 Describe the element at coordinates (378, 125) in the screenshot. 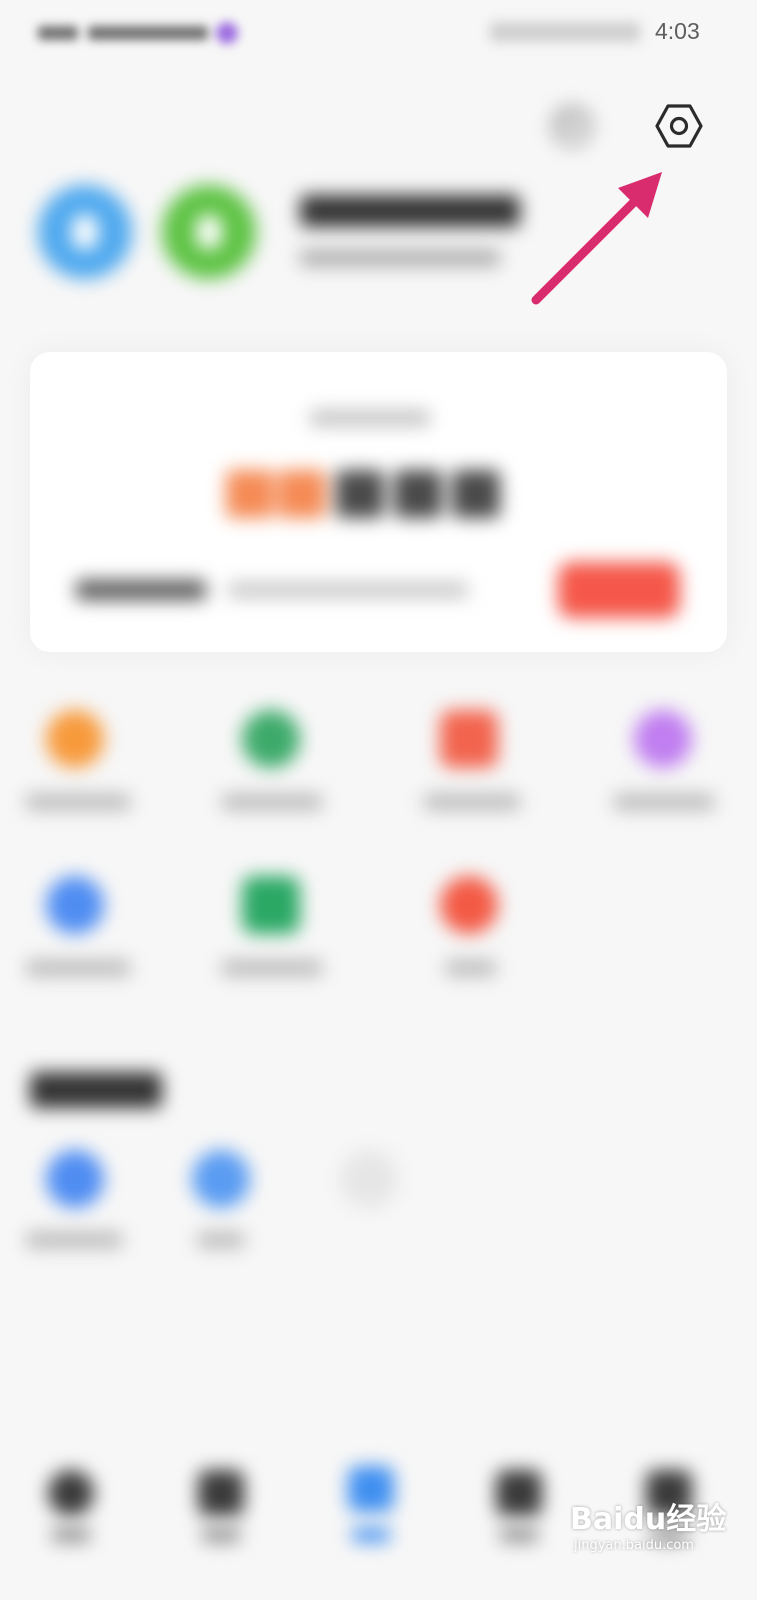

I see `header-actions` at that location.